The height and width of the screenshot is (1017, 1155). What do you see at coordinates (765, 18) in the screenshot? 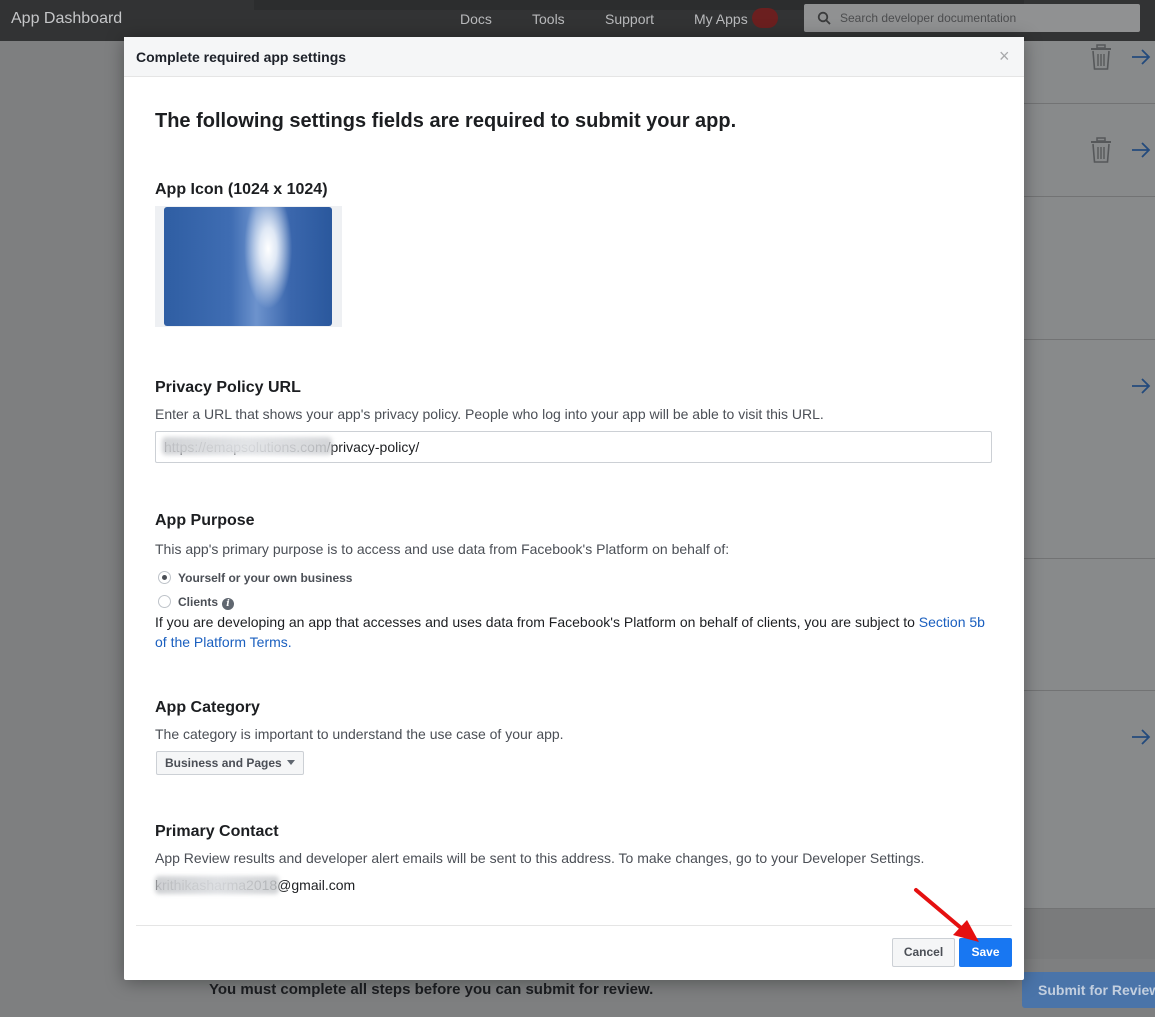
I see `notification-badge` at bounding box center [765, 18].